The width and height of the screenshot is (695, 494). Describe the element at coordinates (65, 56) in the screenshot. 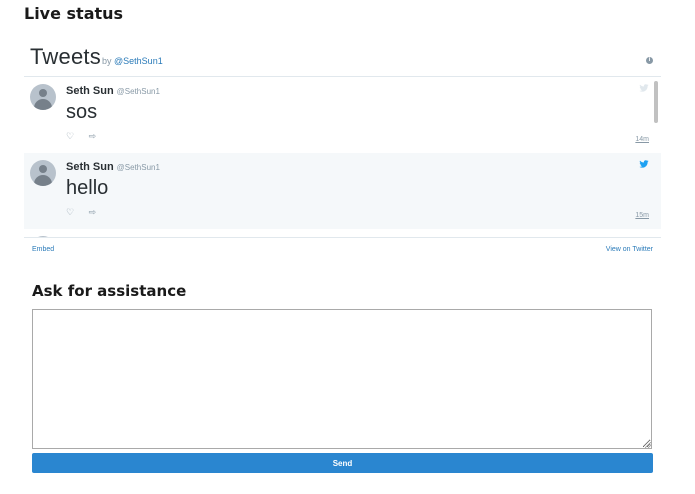

I see `widget-title: Tweets` at that location.